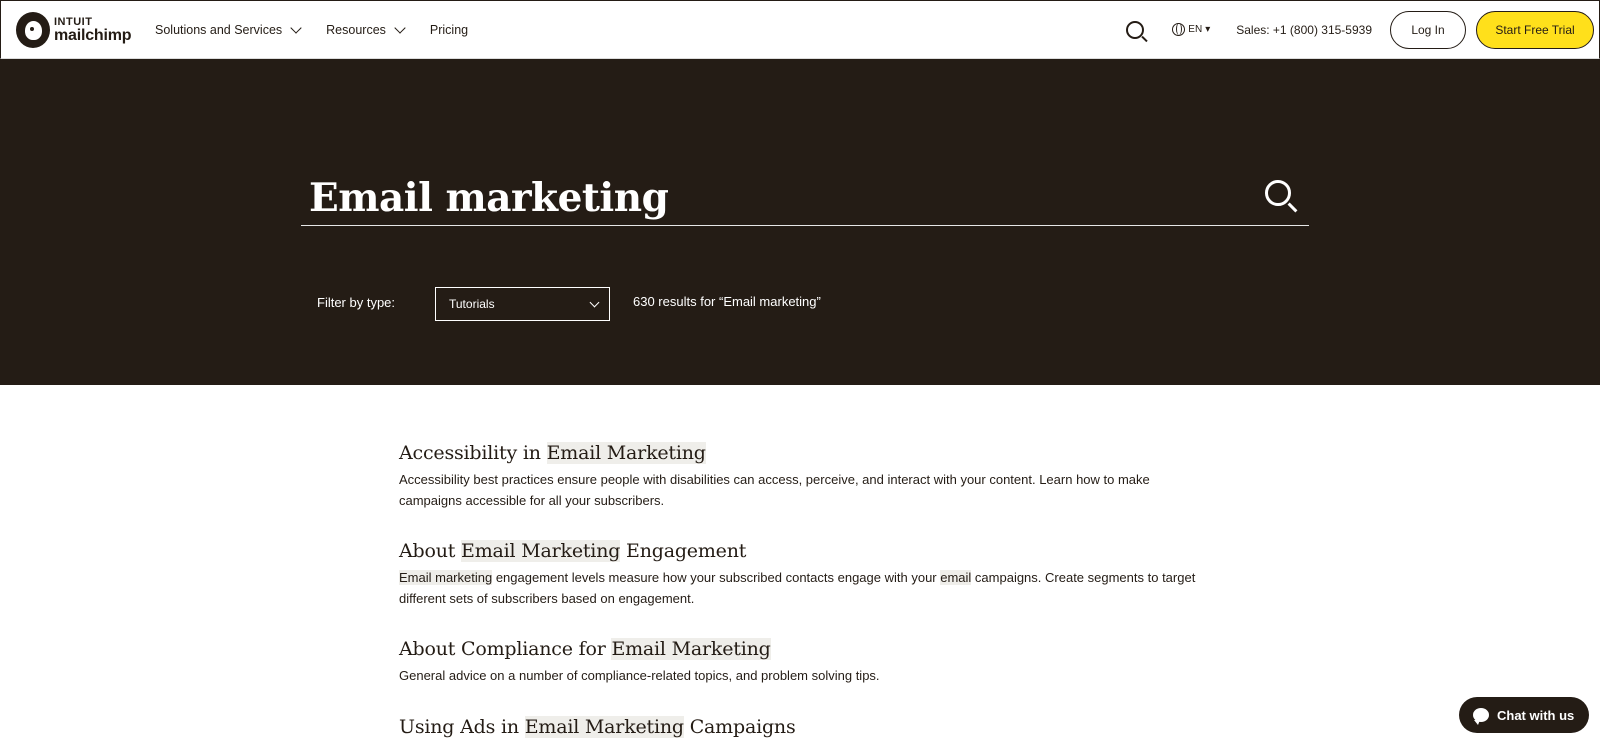 This screenshot has width=1600, height=751. What do you see at coordinates (1481, 716) in the screenshot?
I see `chat-bubble-icon` at bounding box center [1481, 716].